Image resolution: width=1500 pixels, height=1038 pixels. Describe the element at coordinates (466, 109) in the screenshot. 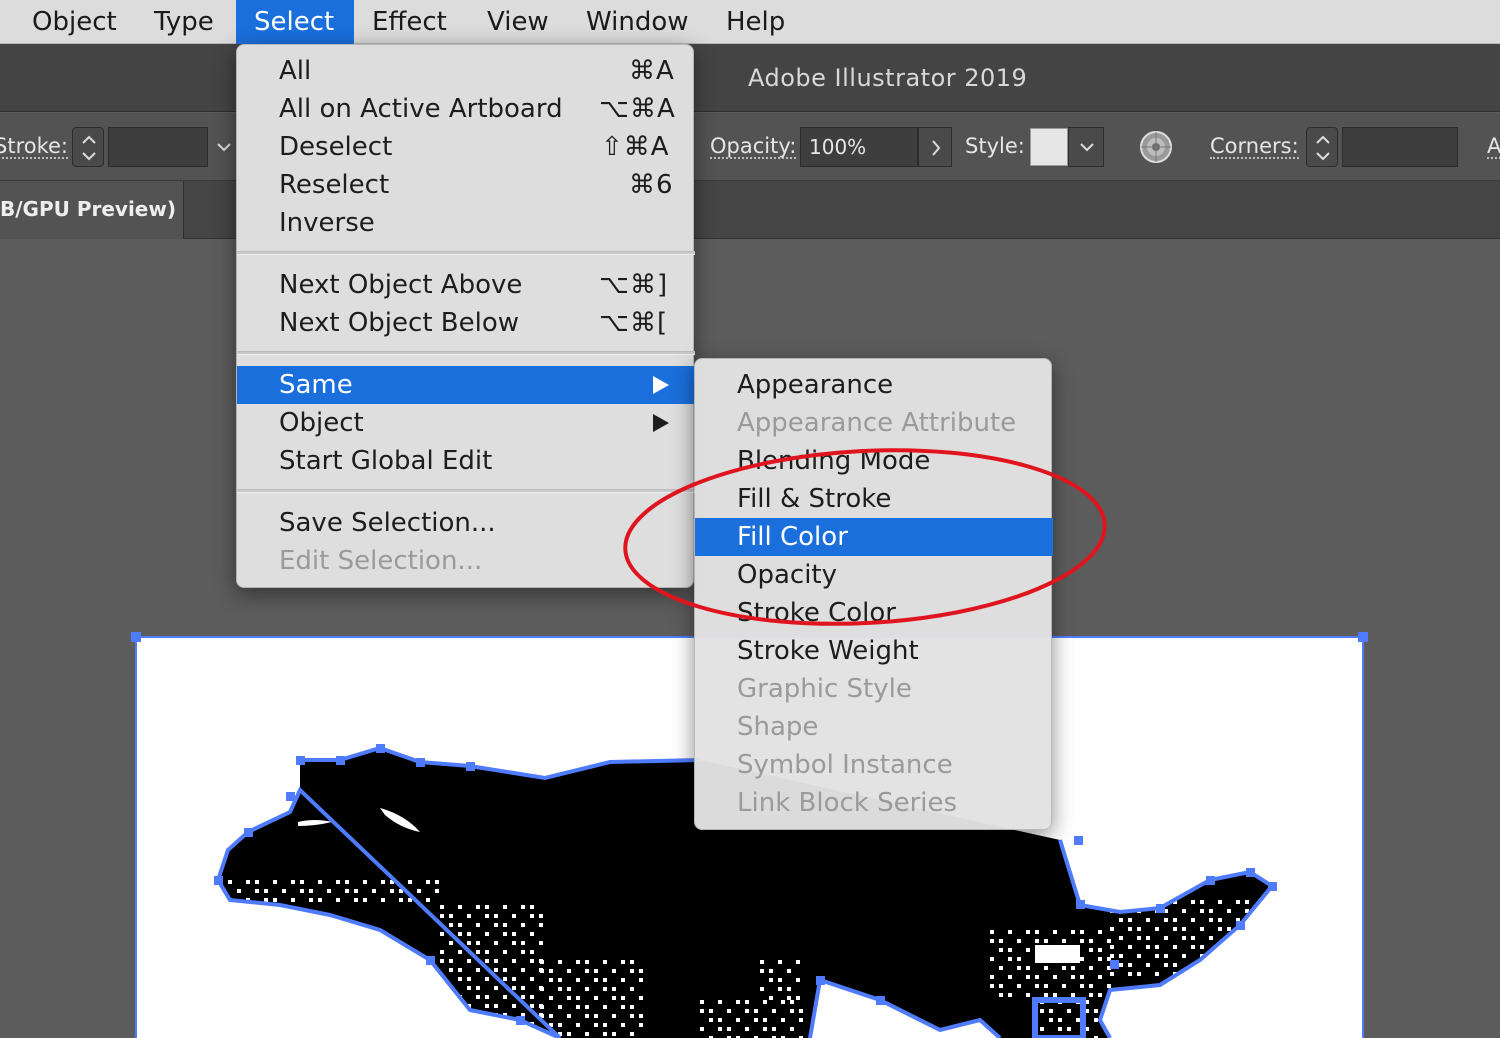

I see `menu-item-all-on-active-artboard: All on Active Artboard ⌥⌘A` at that location.